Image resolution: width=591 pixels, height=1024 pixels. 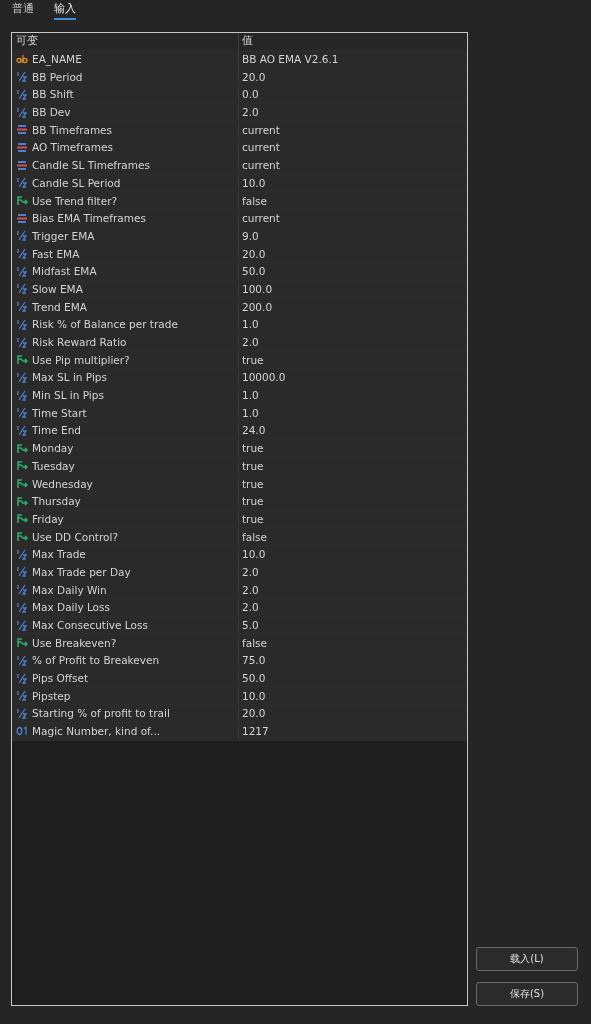 What do you see at coordinates (64, 271) in the screenshot?
I see `parameter-name: Midfast EMA` at bounding box center [64, 271].